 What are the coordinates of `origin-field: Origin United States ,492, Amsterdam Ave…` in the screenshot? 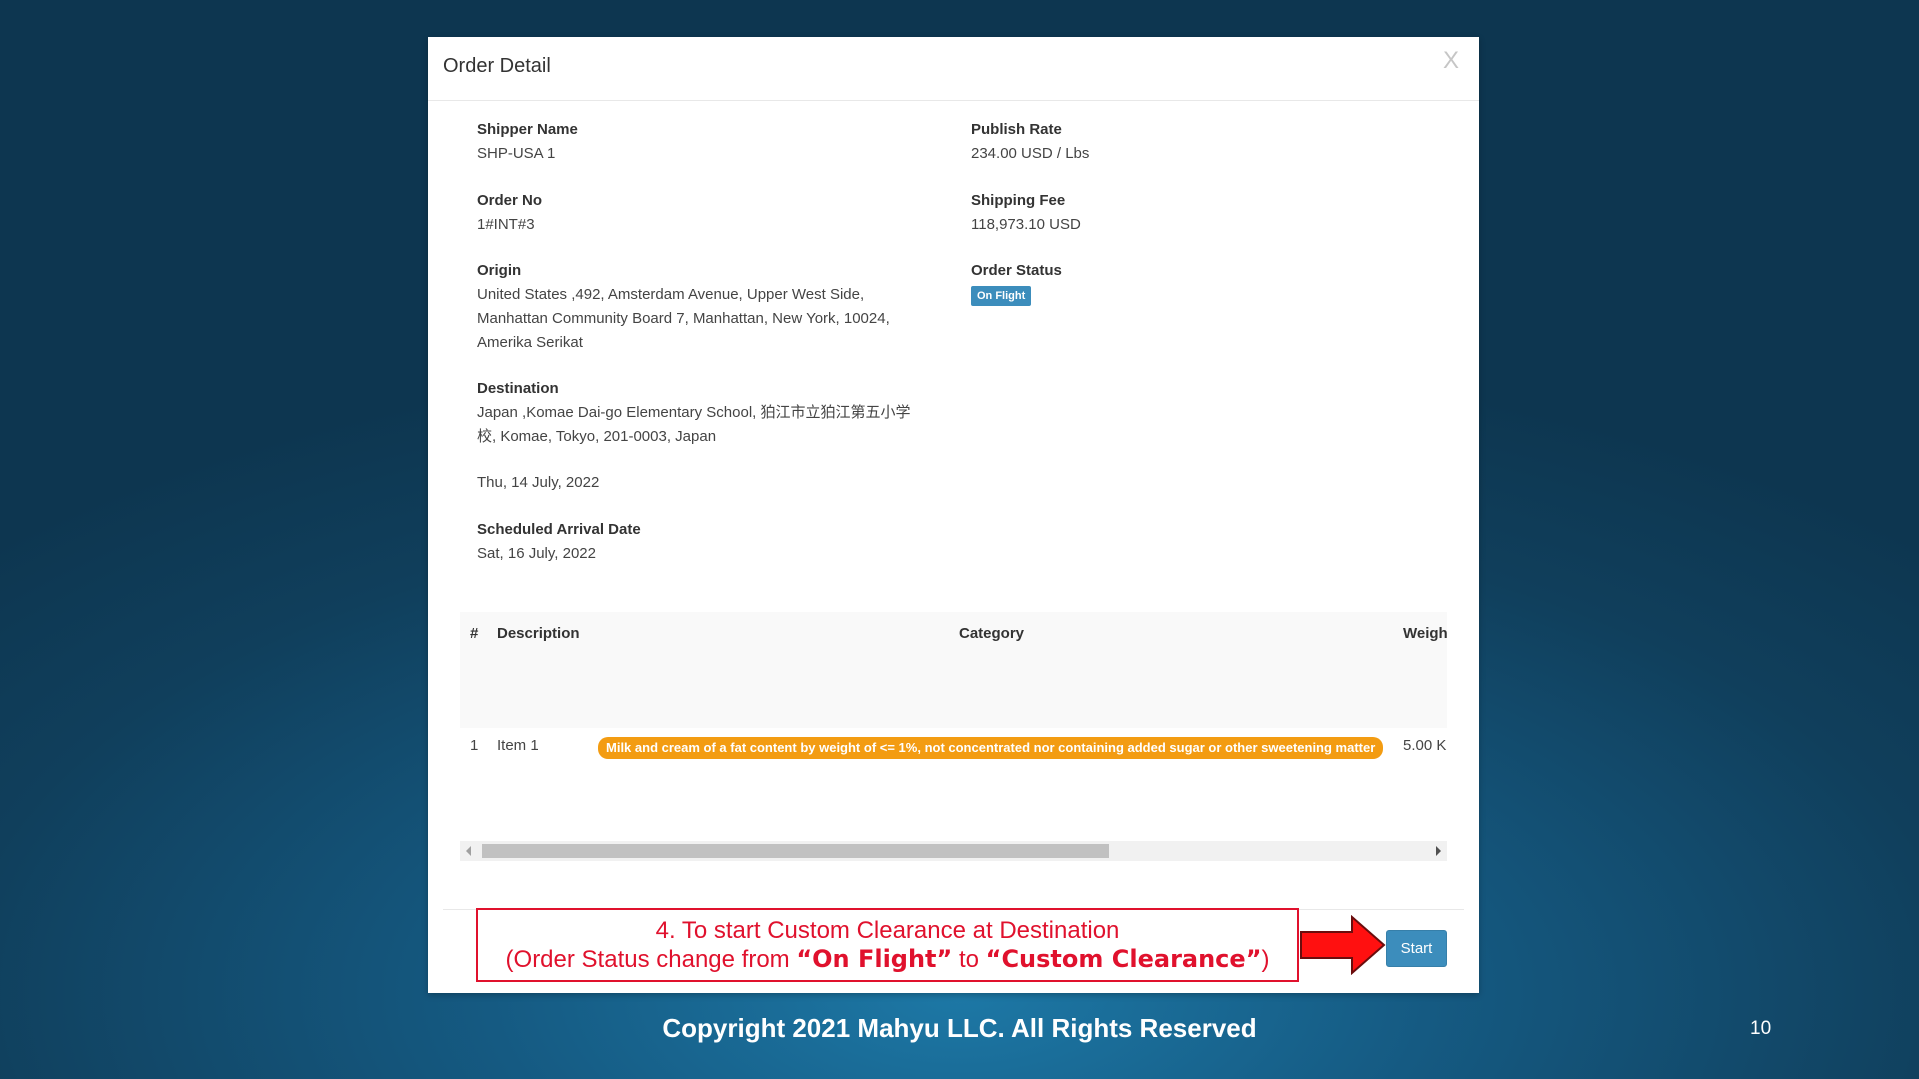 It's located at (707, 307).